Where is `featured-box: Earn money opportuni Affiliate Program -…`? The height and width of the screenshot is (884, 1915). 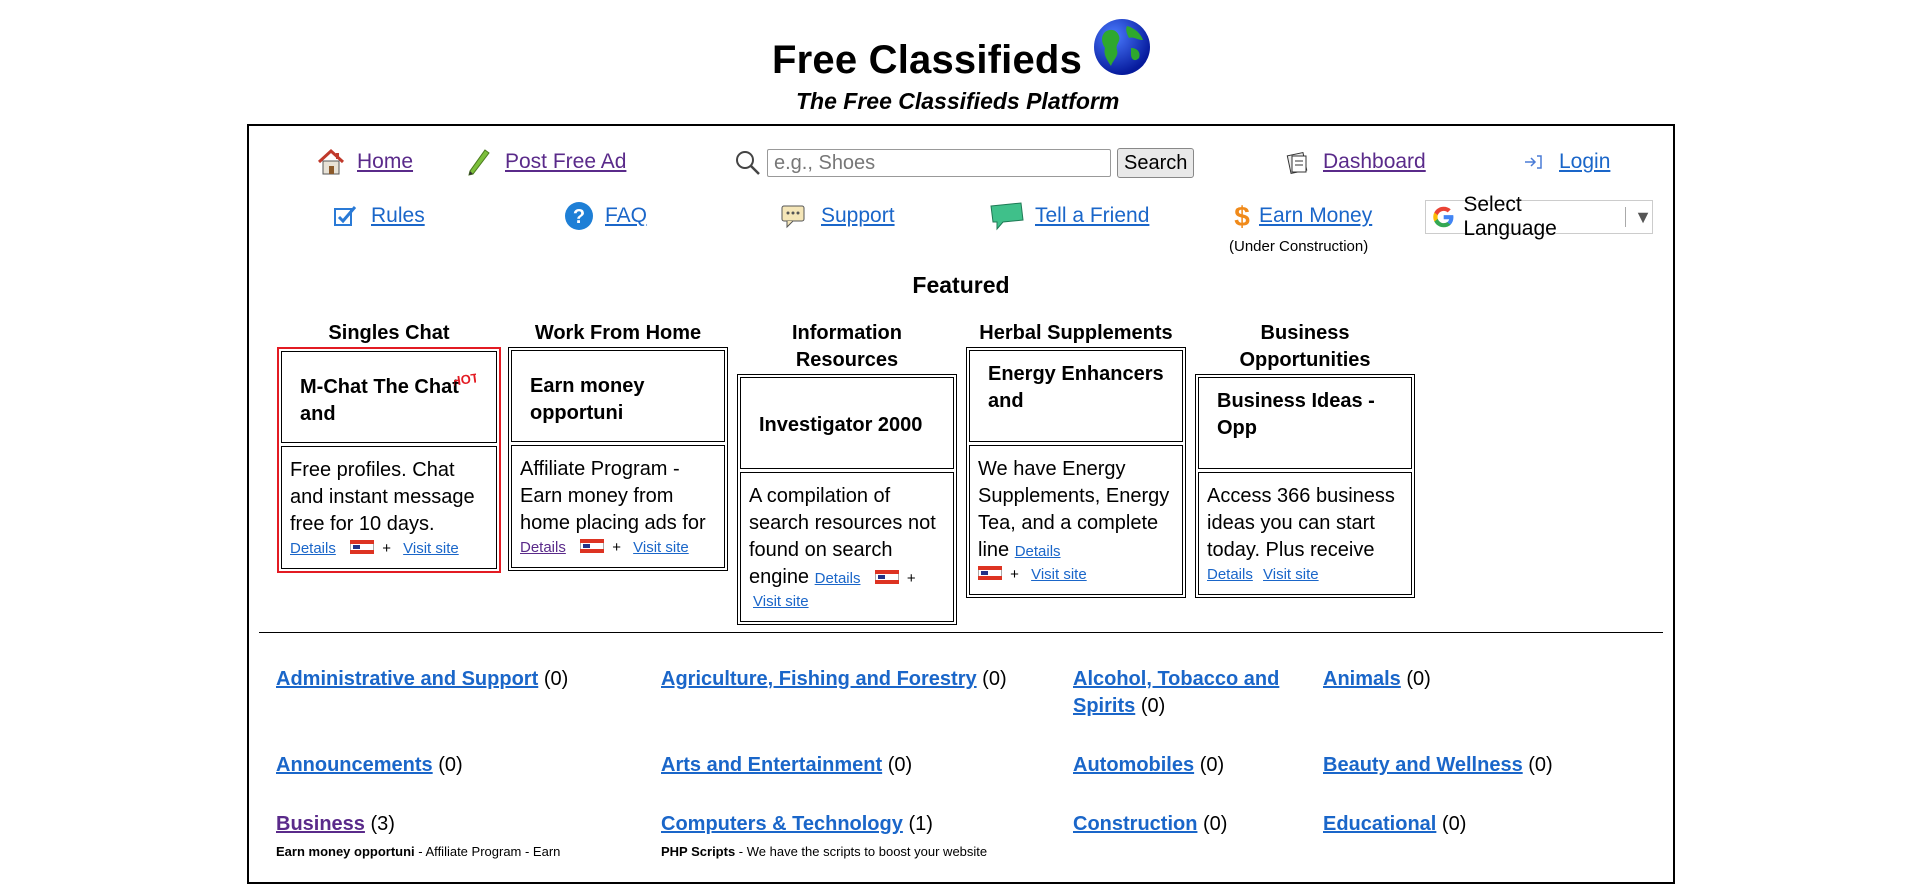
featured-box: Earn money opportuni Affiliate Program -… is located at coordinates (618, 459).